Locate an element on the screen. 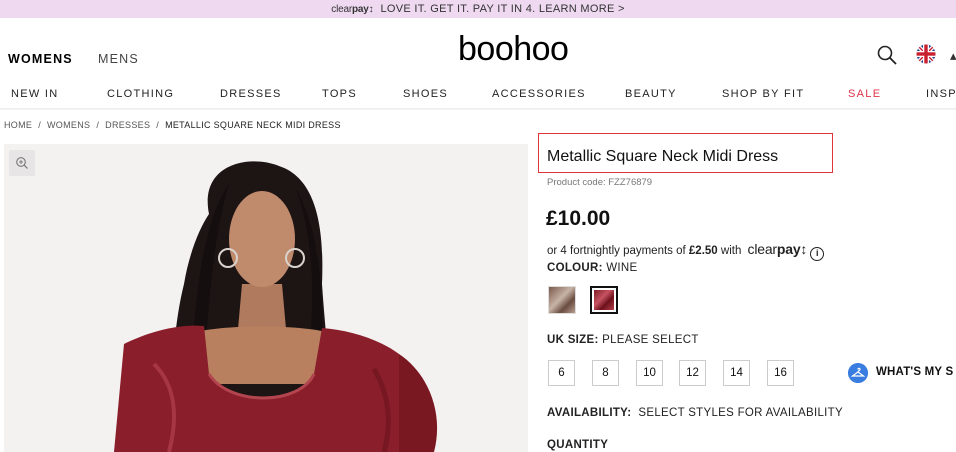 This screenshot has width=956, height=452. colour-swatch-wine is located at coordinates (604, 300).